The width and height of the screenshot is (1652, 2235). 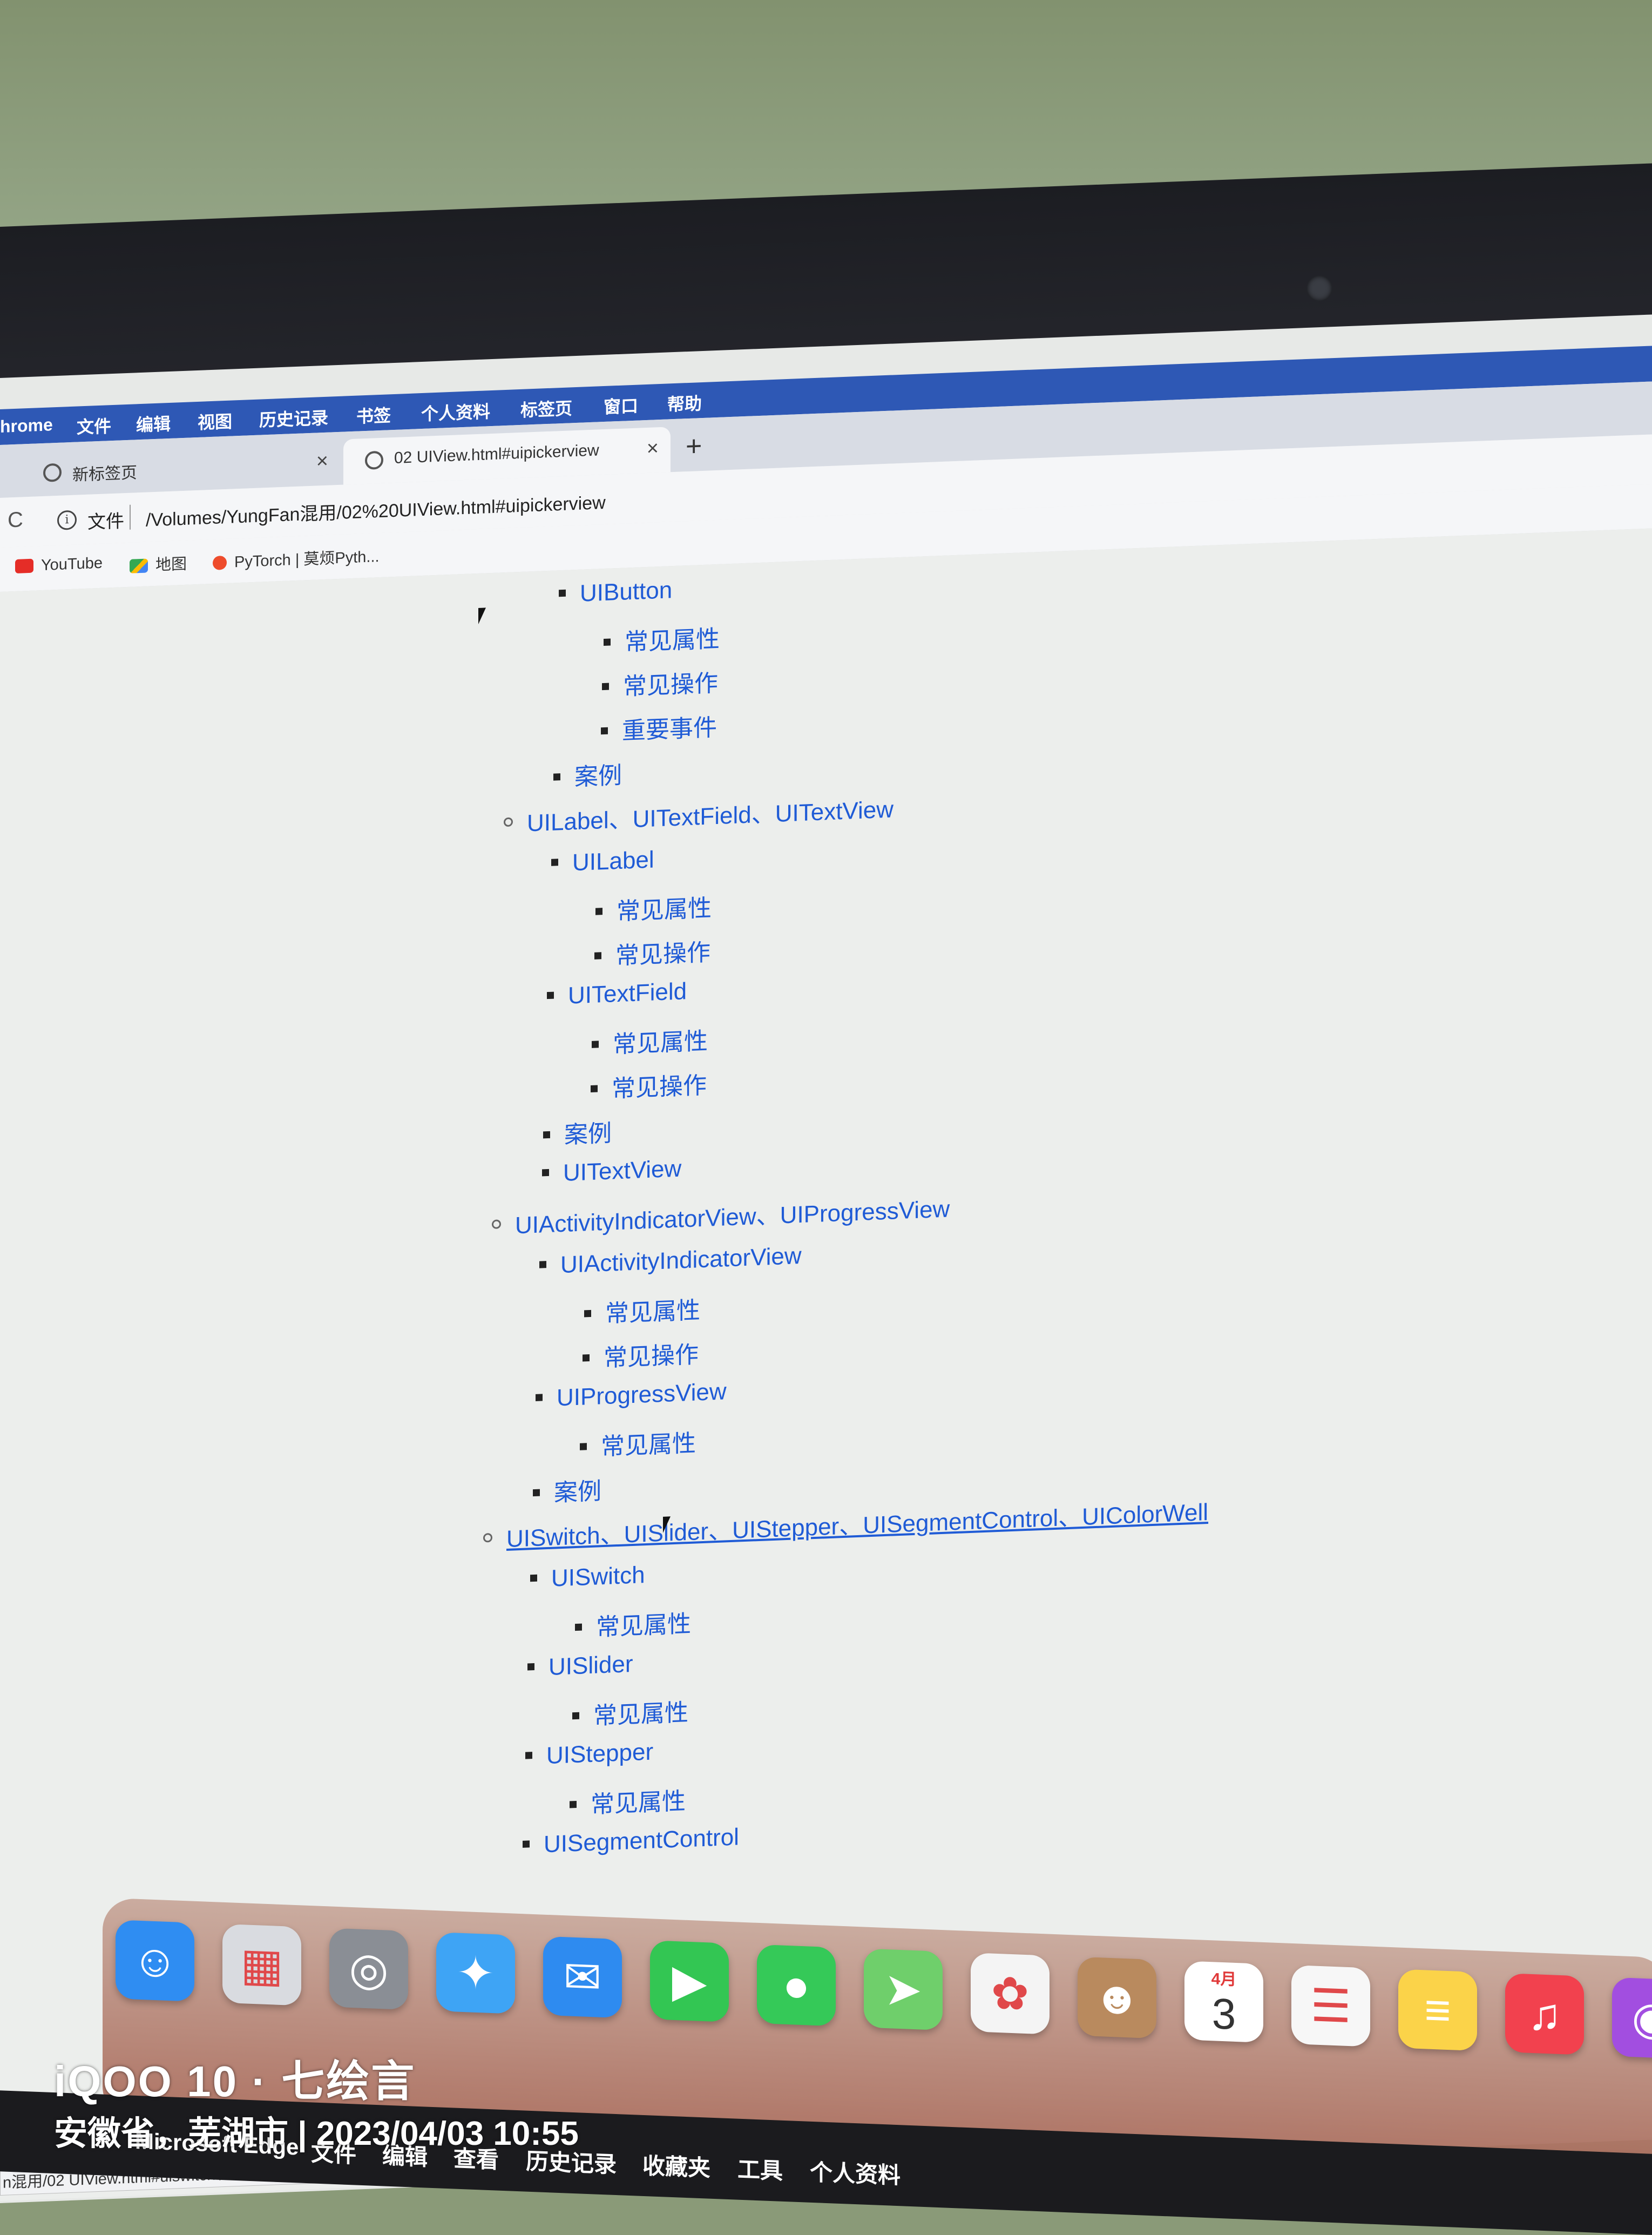 I want to click on menu-help: 帮助, so click(x=684, y=403).